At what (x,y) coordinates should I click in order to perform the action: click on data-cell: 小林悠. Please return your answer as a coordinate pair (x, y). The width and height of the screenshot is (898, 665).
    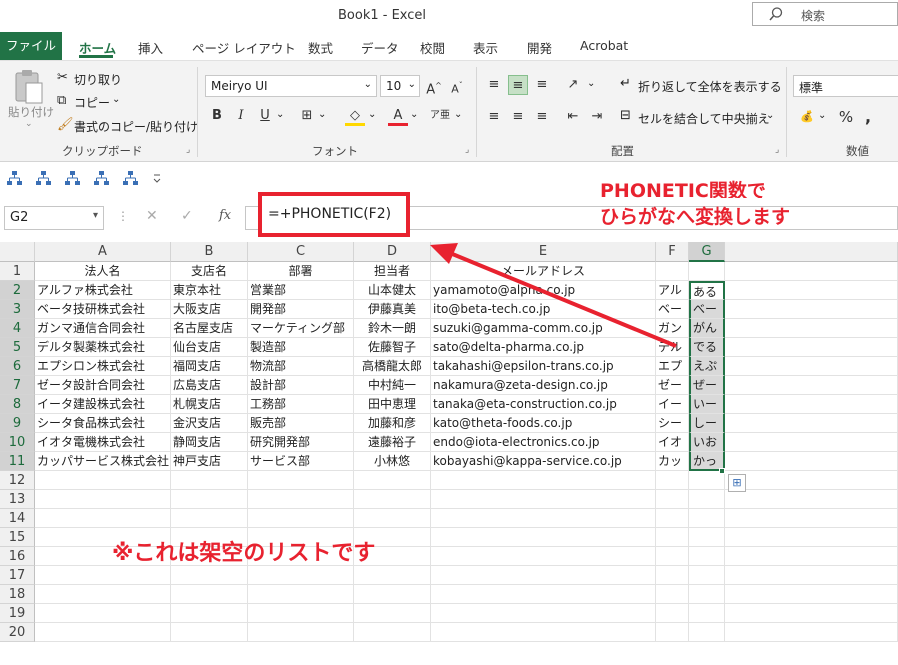
    Looking at the image, I should click on (392, 461).